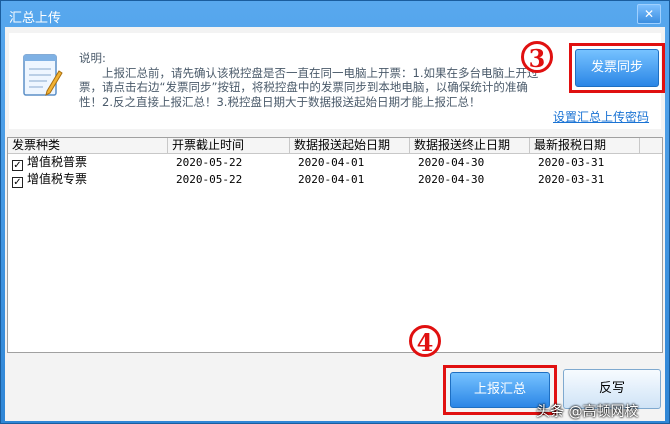  I want to click on invoice-type-label: 增值税普票, so click(57, 162).